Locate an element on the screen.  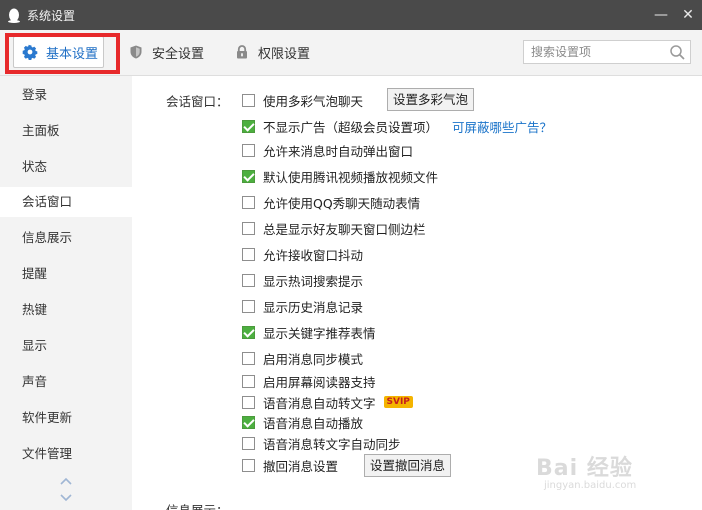
tab-basic-settings: 基本设置 is located at coordinates (58, 52).